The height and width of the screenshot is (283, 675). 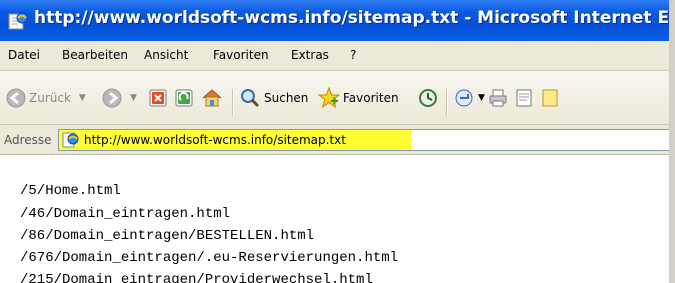 I want to click on history-button, so click(x=428, y=98).